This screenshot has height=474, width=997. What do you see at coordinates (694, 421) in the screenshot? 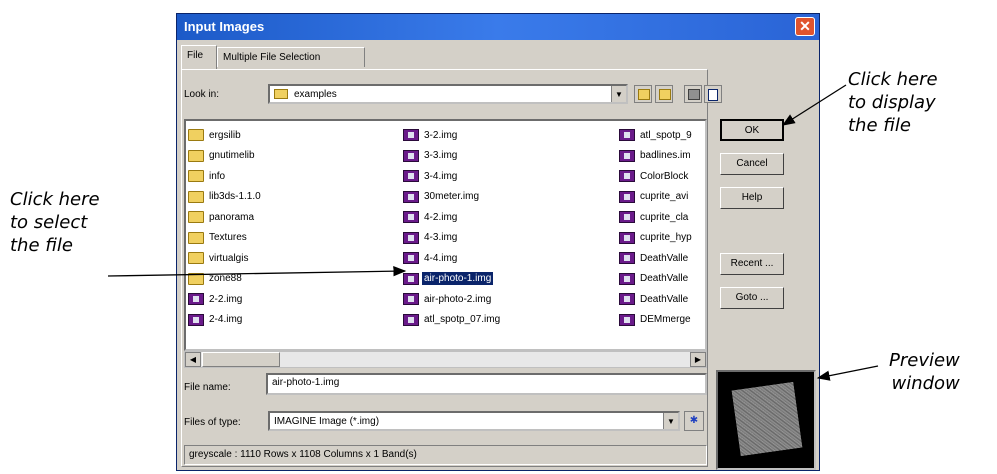
I see `file-type-options-icon: ✱` at bounding box center [694, 421].